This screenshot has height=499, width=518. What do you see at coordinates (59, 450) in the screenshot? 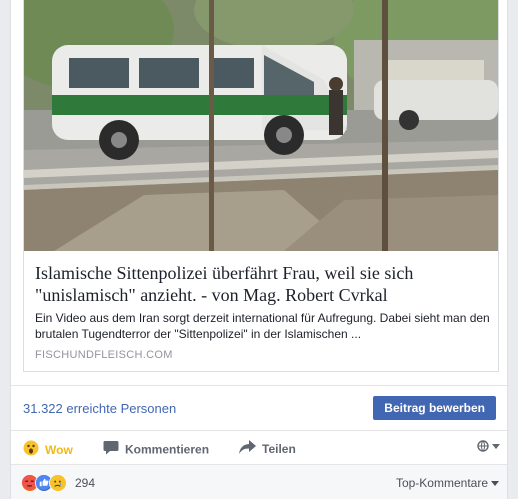
I see `wow-label: Wow` at bounding box center [59, 450].